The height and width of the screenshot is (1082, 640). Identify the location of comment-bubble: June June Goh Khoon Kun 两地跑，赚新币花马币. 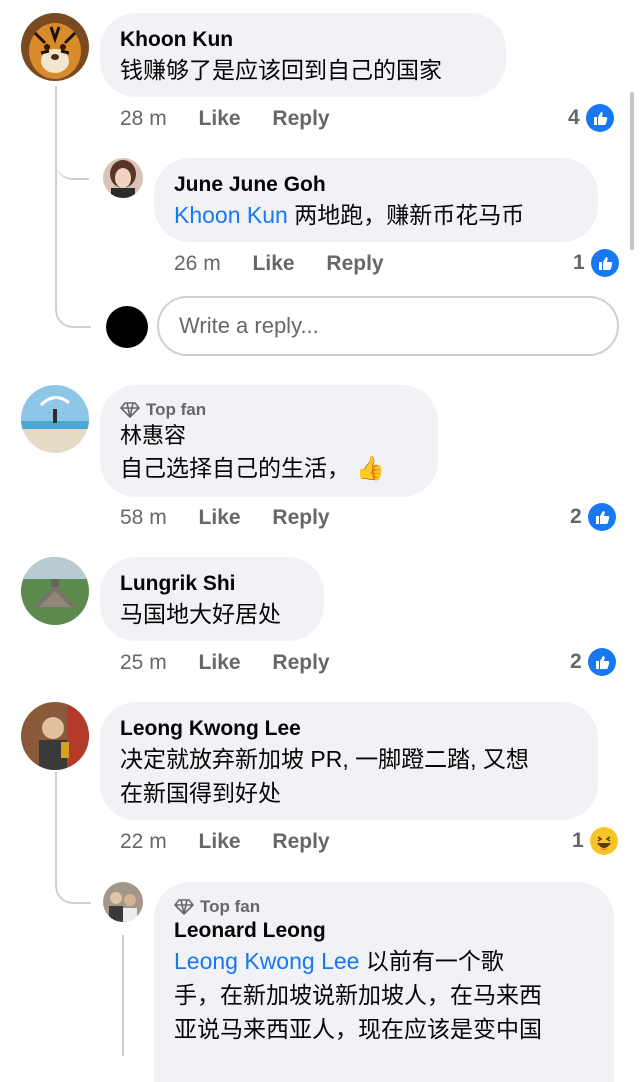
(376, 200).